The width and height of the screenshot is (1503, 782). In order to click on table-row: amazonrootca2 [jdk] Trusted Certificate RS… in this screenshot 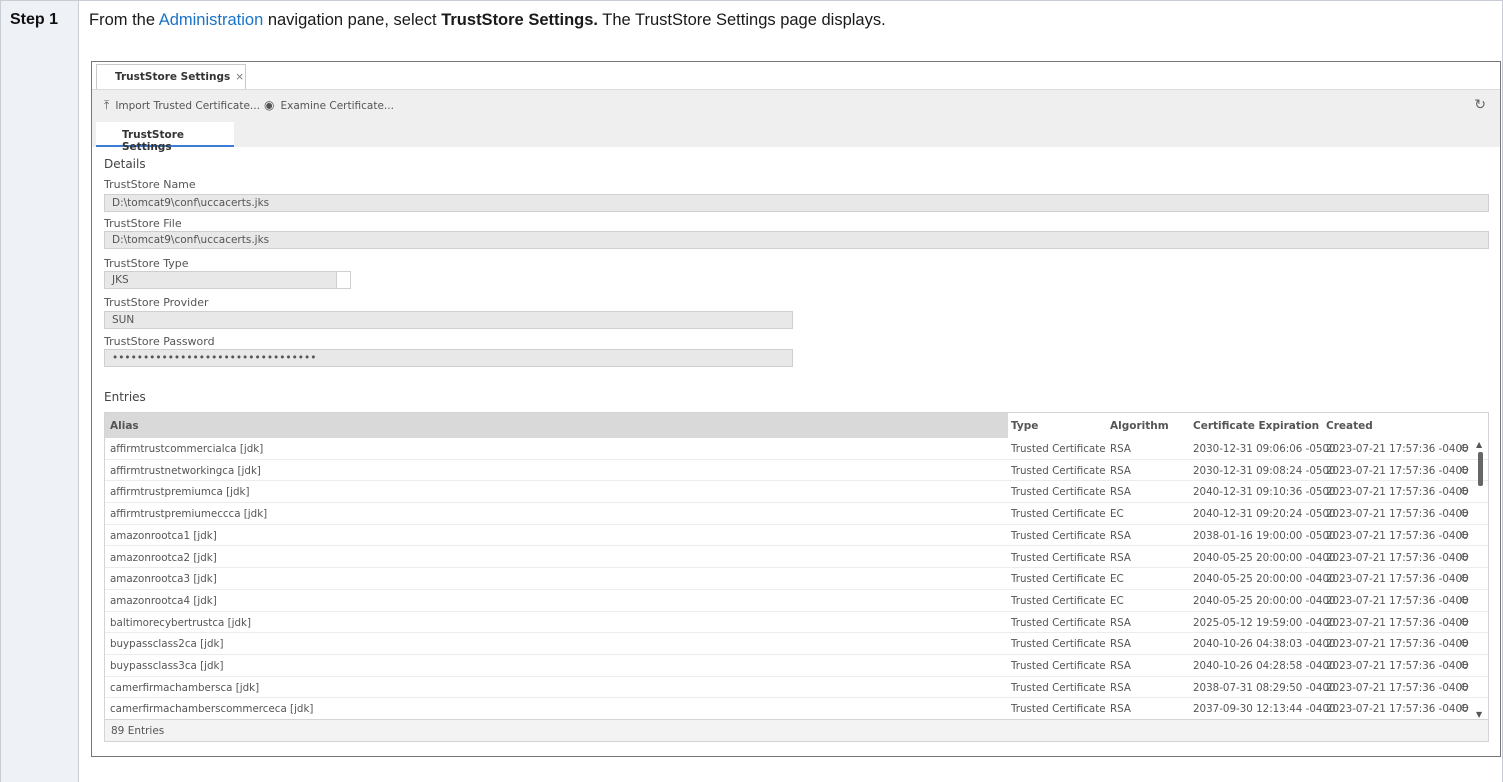, I will do `click(796, 558)`.